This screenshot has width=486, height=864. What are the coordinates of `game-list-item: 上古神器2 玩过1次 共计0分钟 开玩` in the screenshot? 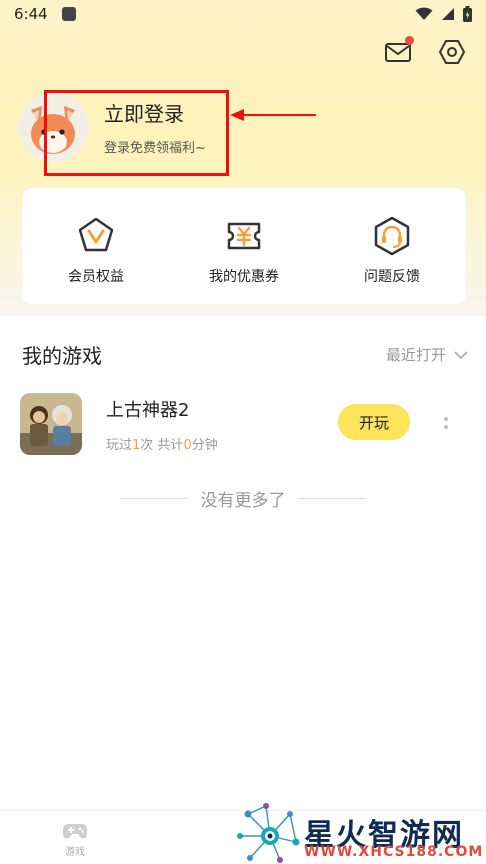 It's located at (243, 424).